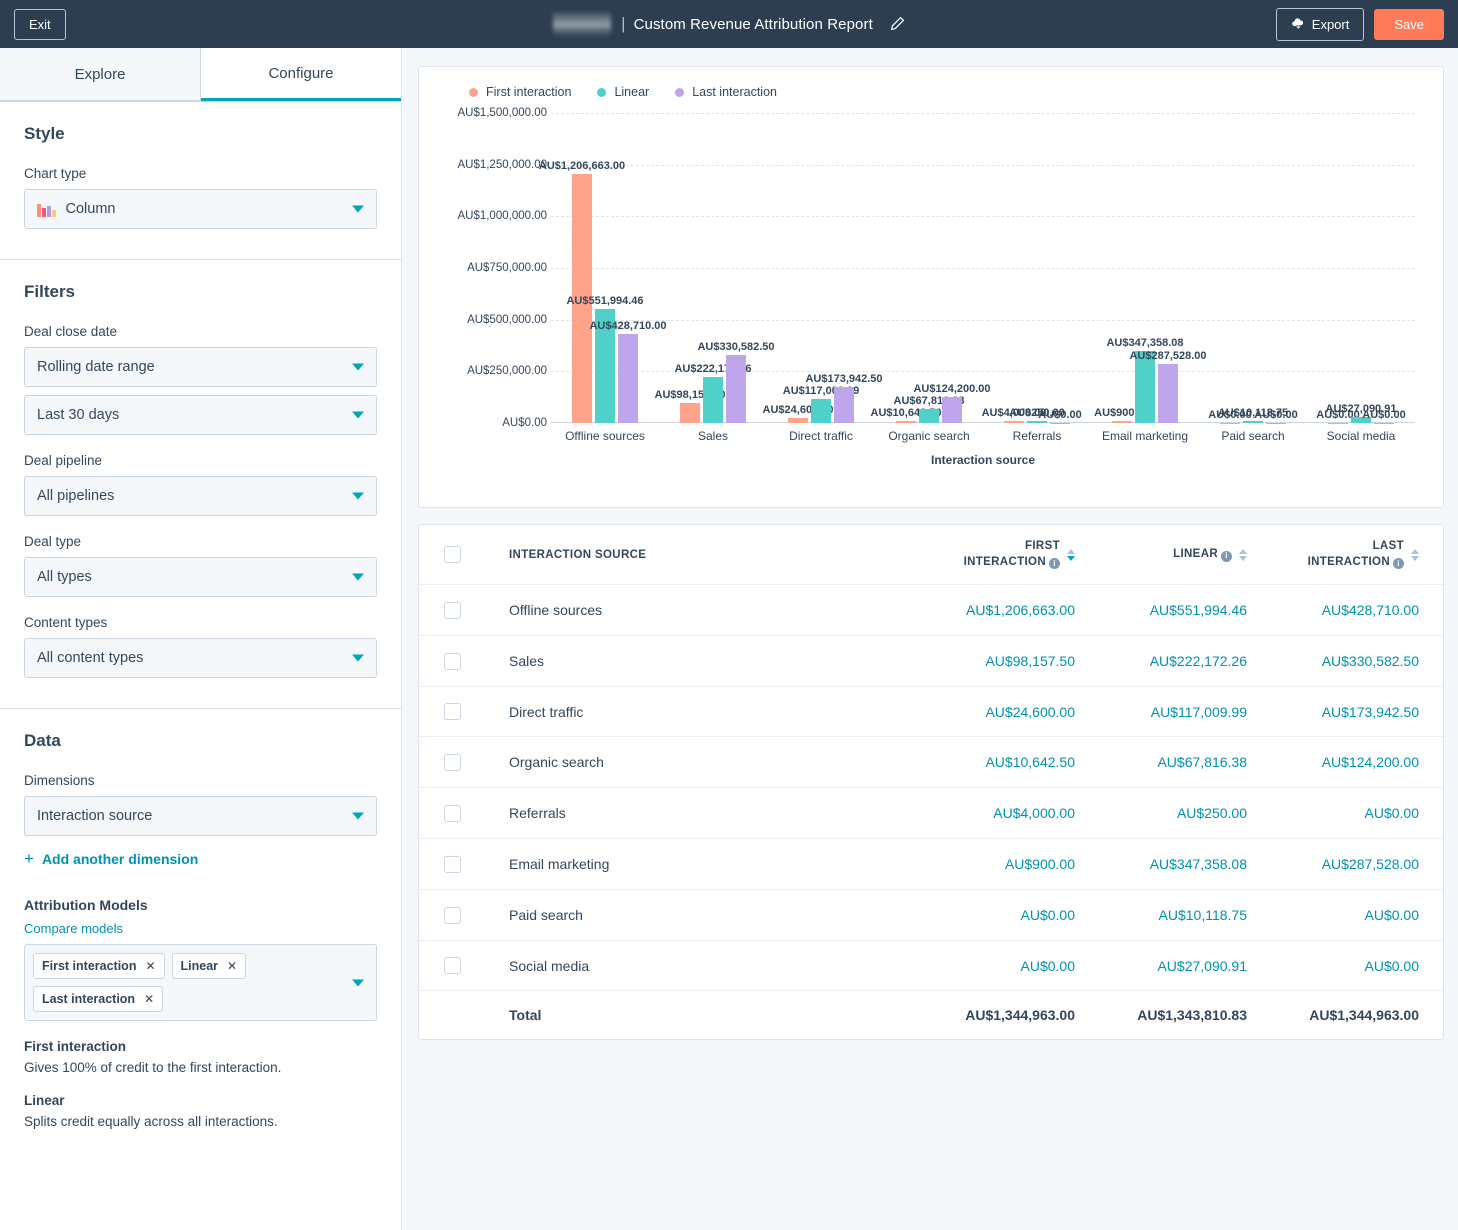 Image resolution: width=1458 pixels, height=1230 pixels. Describe the element at coordinates (209, 966) in the screenshot. I see `model-chip-linear: Linear ✕` at that location.